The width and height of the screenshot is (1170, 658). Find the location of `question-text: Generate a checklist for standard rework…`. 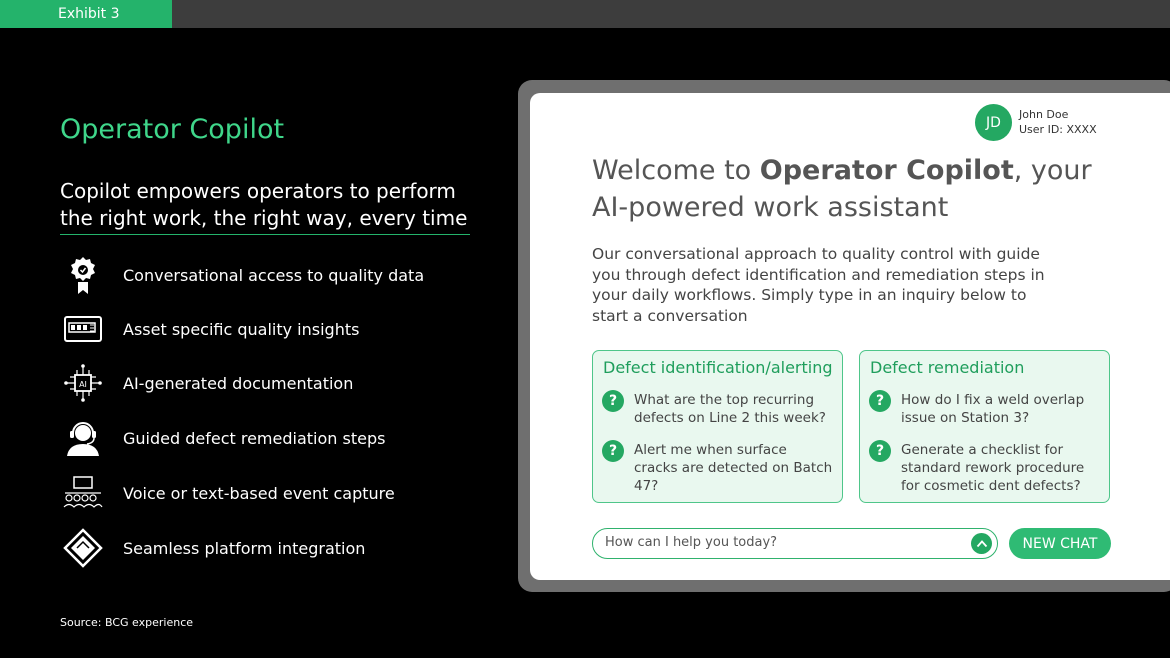

question-text: Generate a checklist for standard rework… is located at coordinates (993, 468).